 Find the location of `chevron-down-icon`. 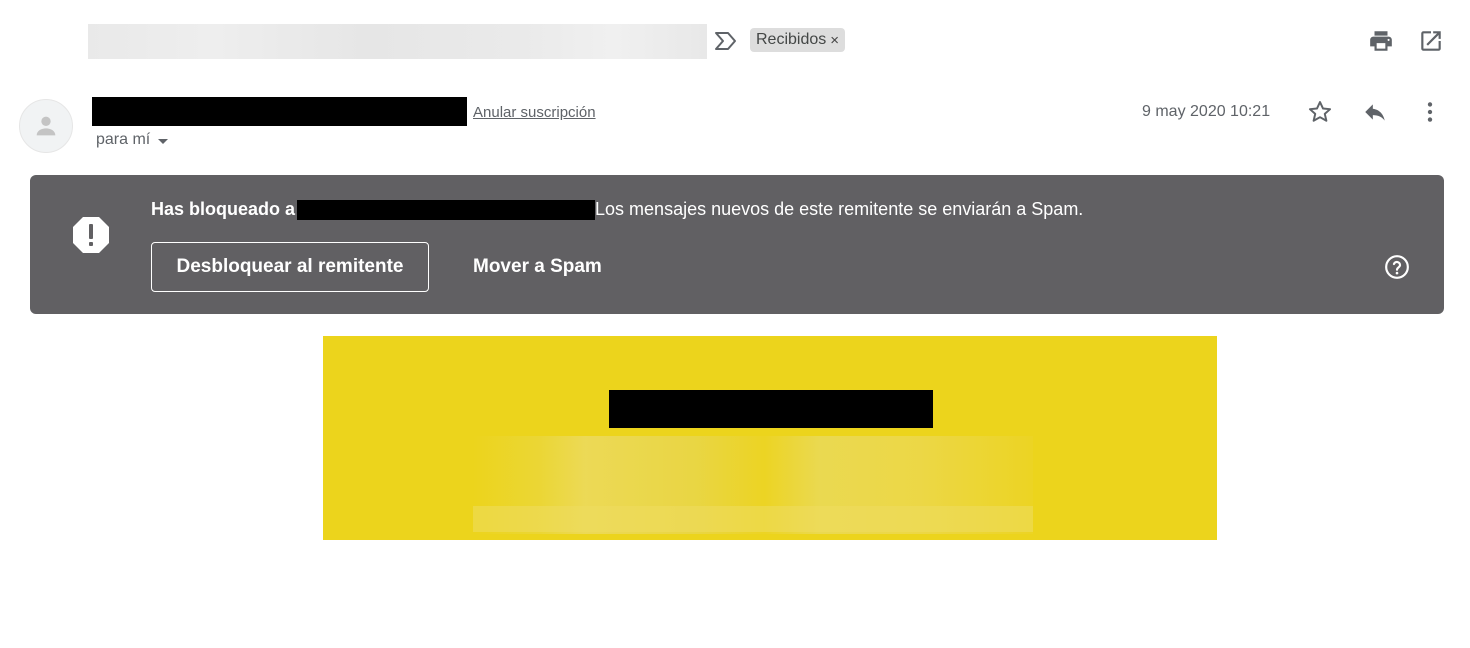

chevron-down-icon is located at coordinates (163, 141).